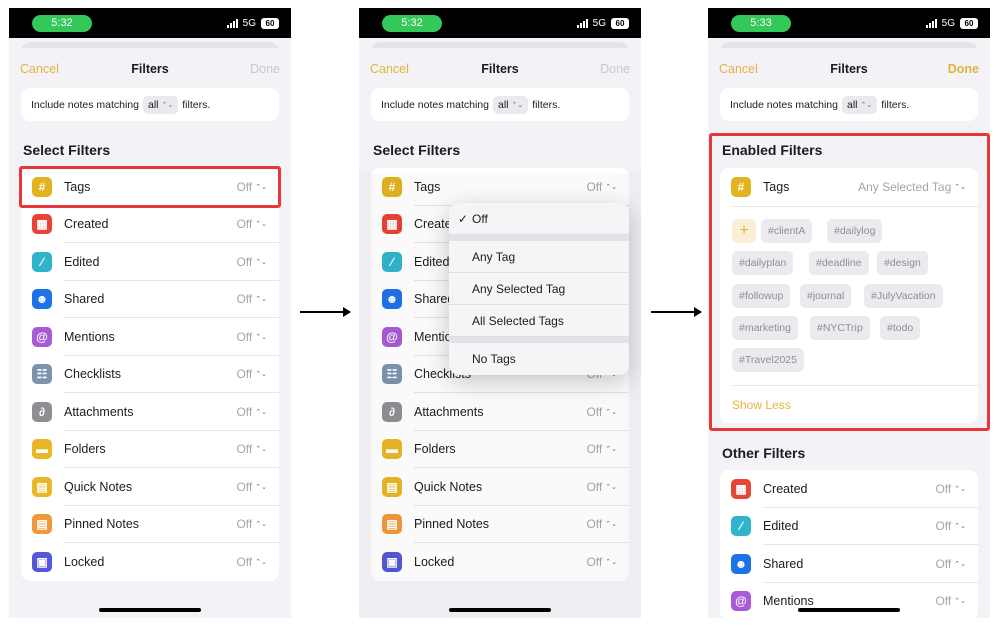 The image size is (1000, 628). What do you see at coordinates (676, 312) in the screenshot?
I see `step-arrow-icon` at bounding box center [676, 312].